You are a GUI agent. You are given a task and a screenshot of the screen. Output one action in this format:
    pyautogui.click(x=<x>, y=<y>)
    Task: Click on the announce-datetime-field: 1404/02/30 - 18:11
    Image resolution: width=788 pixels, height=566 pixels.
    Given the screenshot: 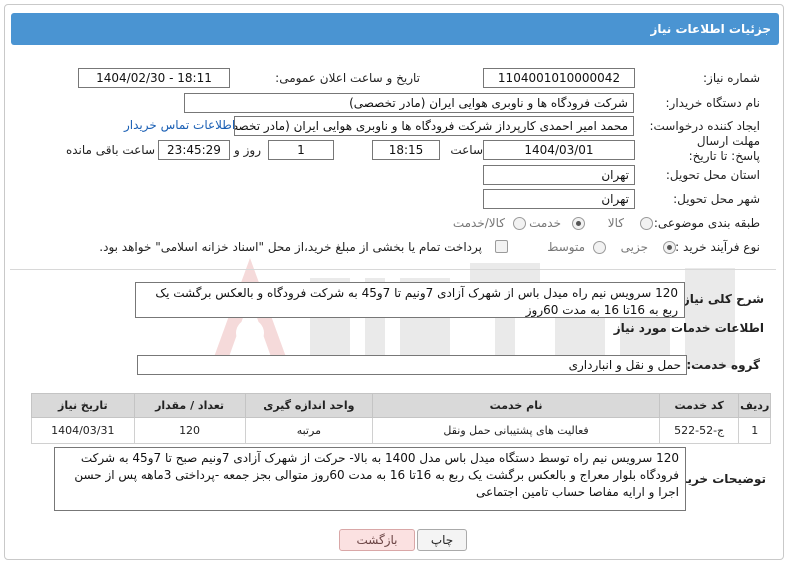 What is the action you would take?
    pyautogui.click(x=154, y=78)
    